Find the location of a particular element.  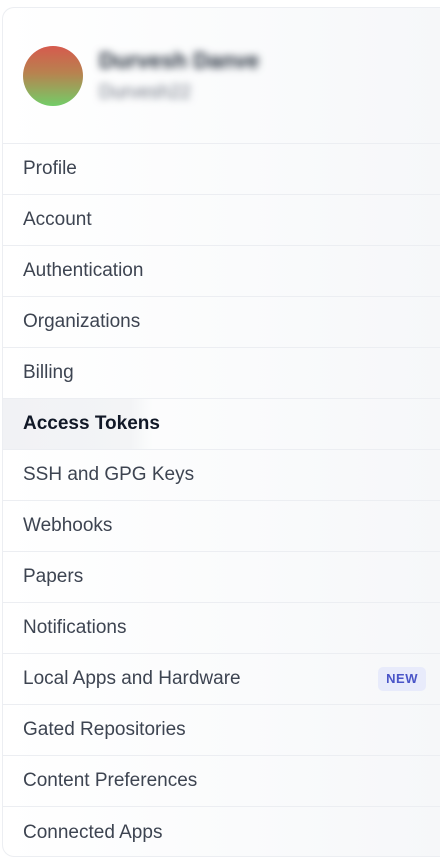

nav-item-papers: Papers is located at coordinates (221, 577).